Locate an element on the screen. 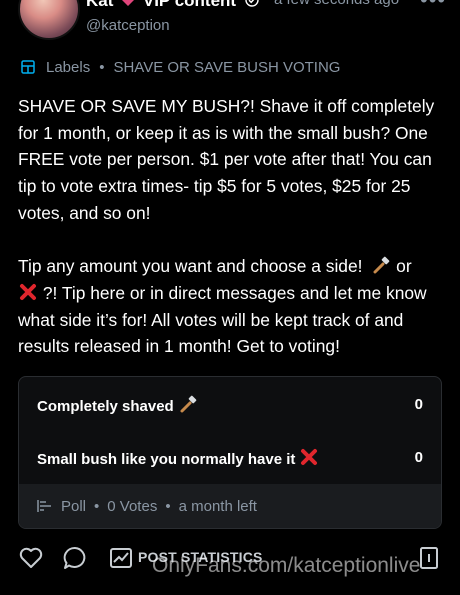 Image resolution: width=460 pixels, height=595 pixels. username-handle: @katception is located at coordinates (128, 25).